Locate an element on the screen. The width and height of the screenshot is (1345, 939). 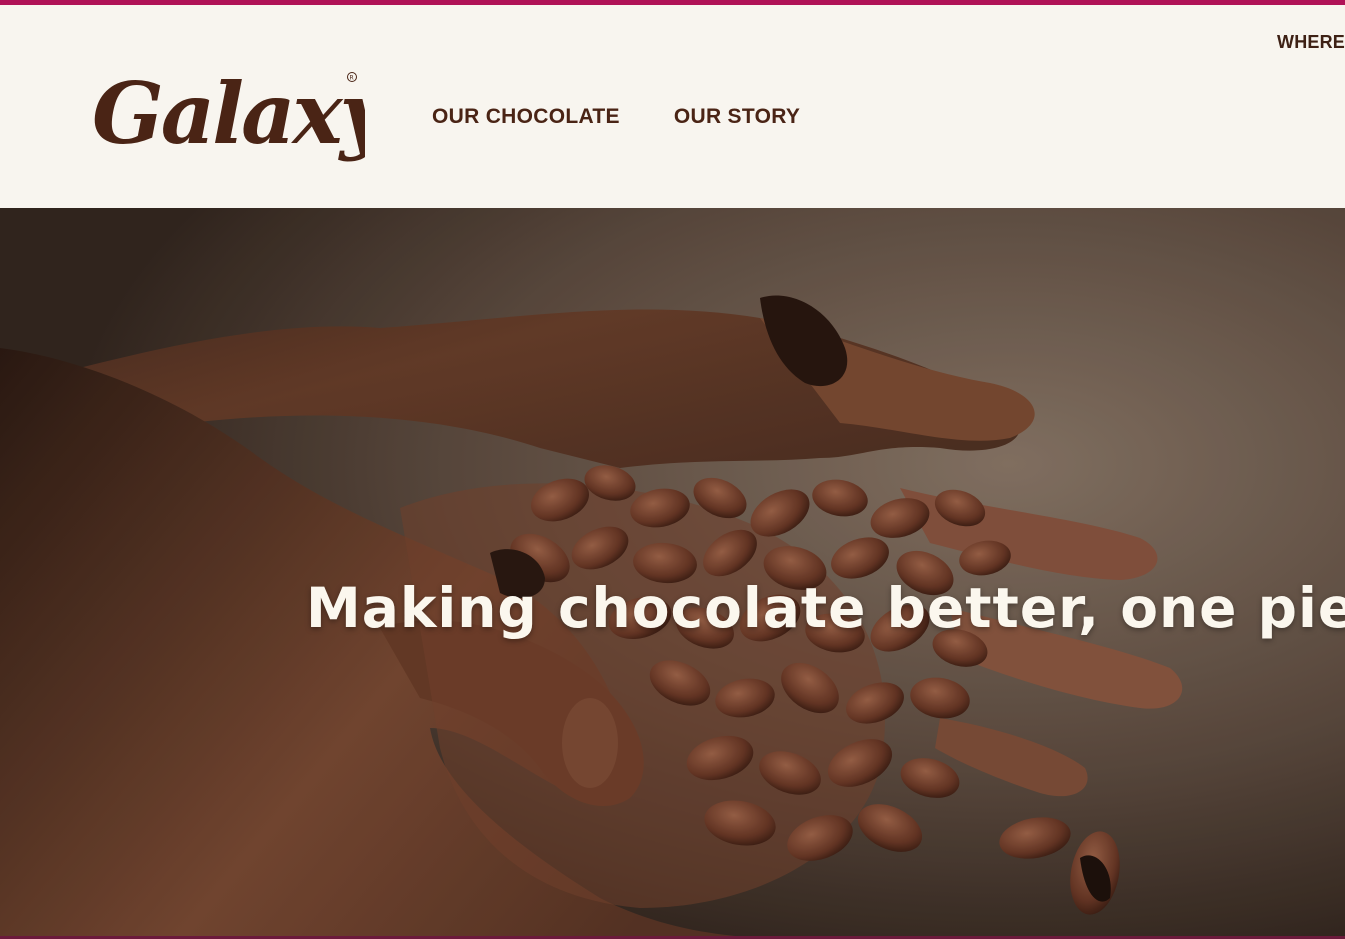
hero-headline: Making chocolate better, one piece is located at coordinates (825, 608).